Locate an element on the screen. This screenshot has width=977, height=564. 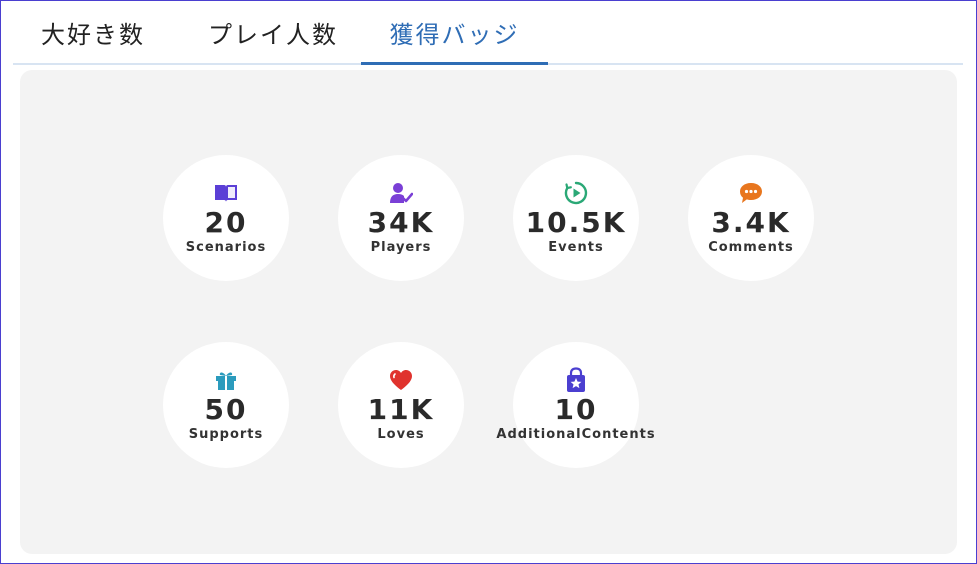
badge-value: 10.5K is located at coordinates (576, 222).